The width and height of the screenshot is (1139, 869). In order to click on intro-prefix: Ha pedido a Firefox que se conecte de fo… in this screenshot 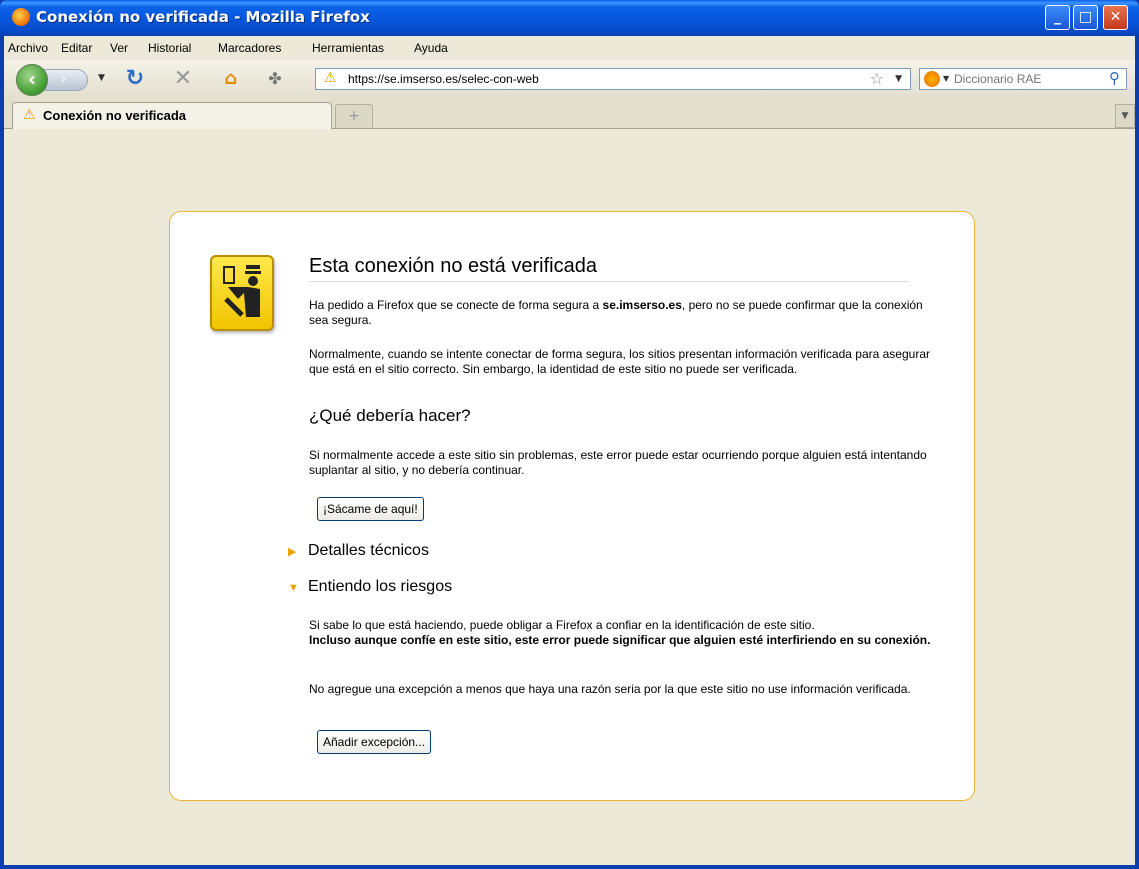, I will do `click(456, 305)`.